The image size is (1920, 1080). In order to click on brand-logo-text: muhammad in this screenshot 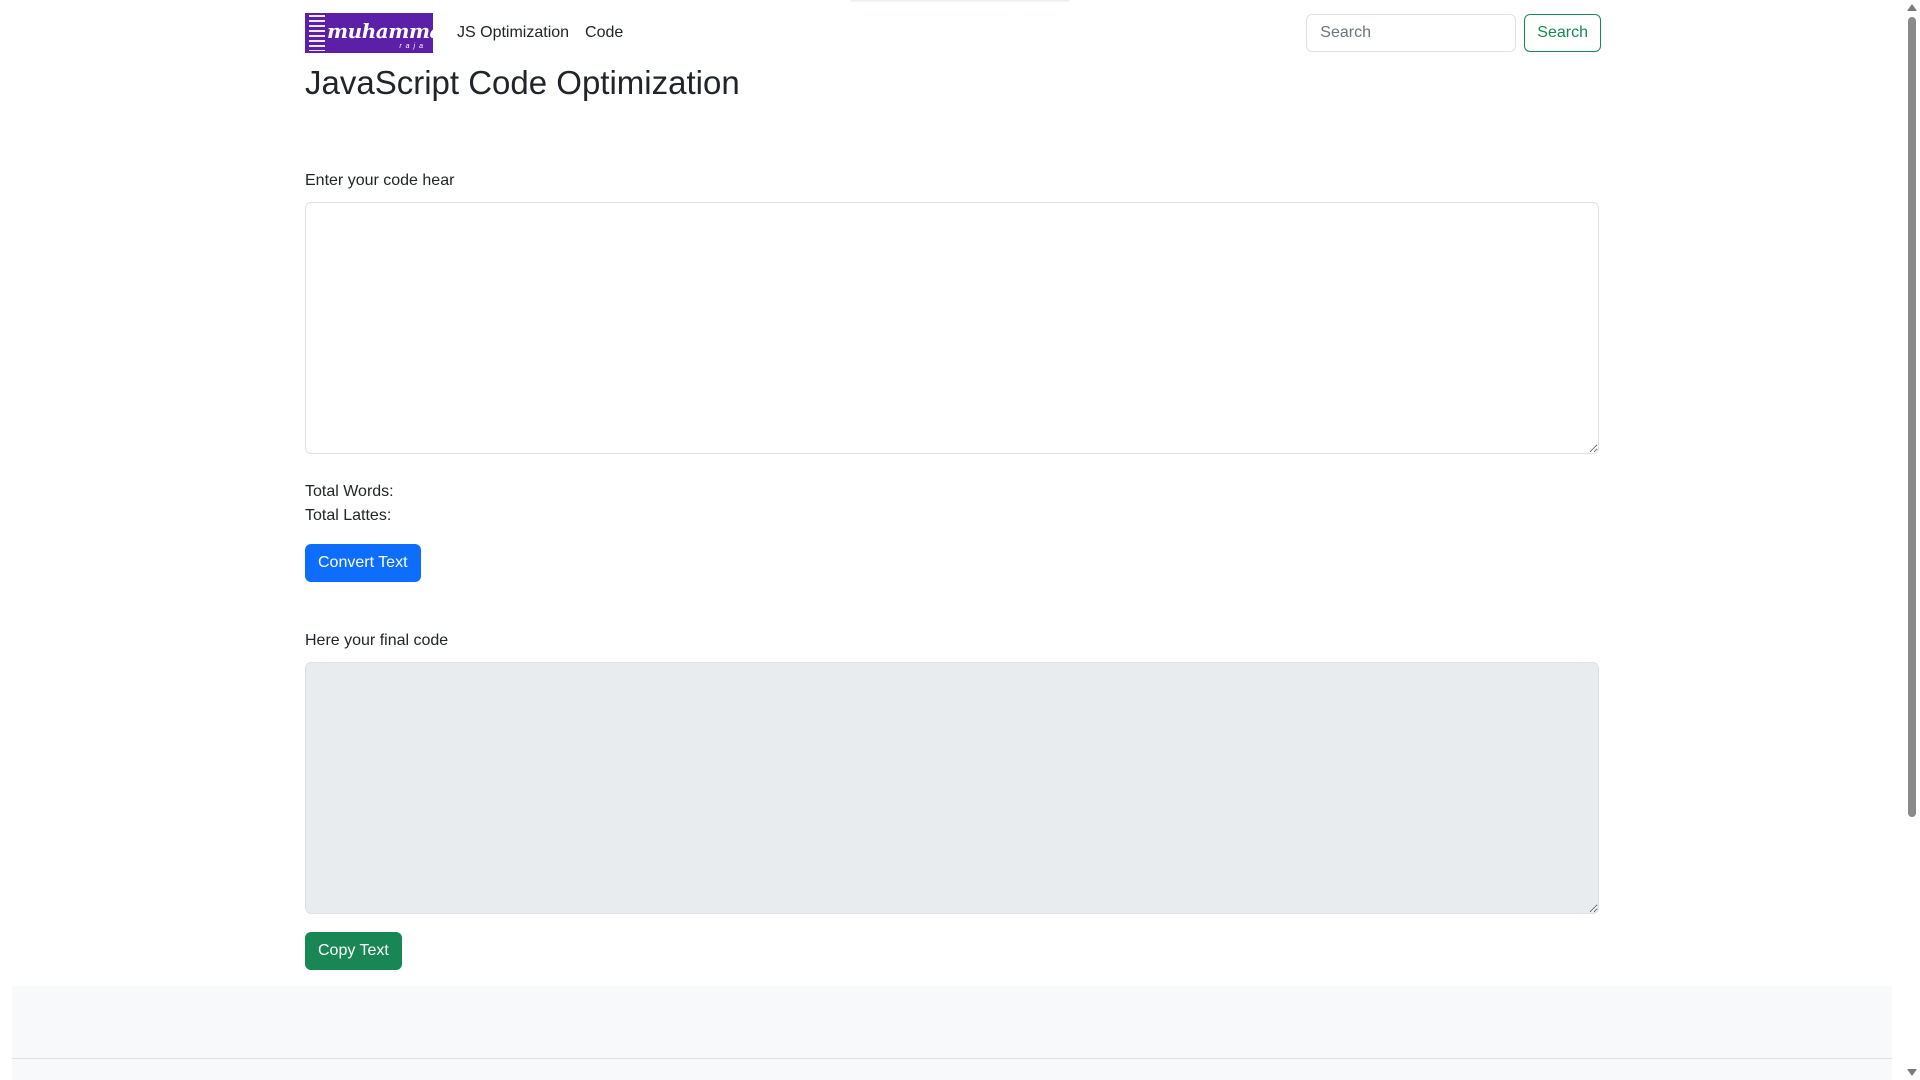, I will do `click(380, 31)`.